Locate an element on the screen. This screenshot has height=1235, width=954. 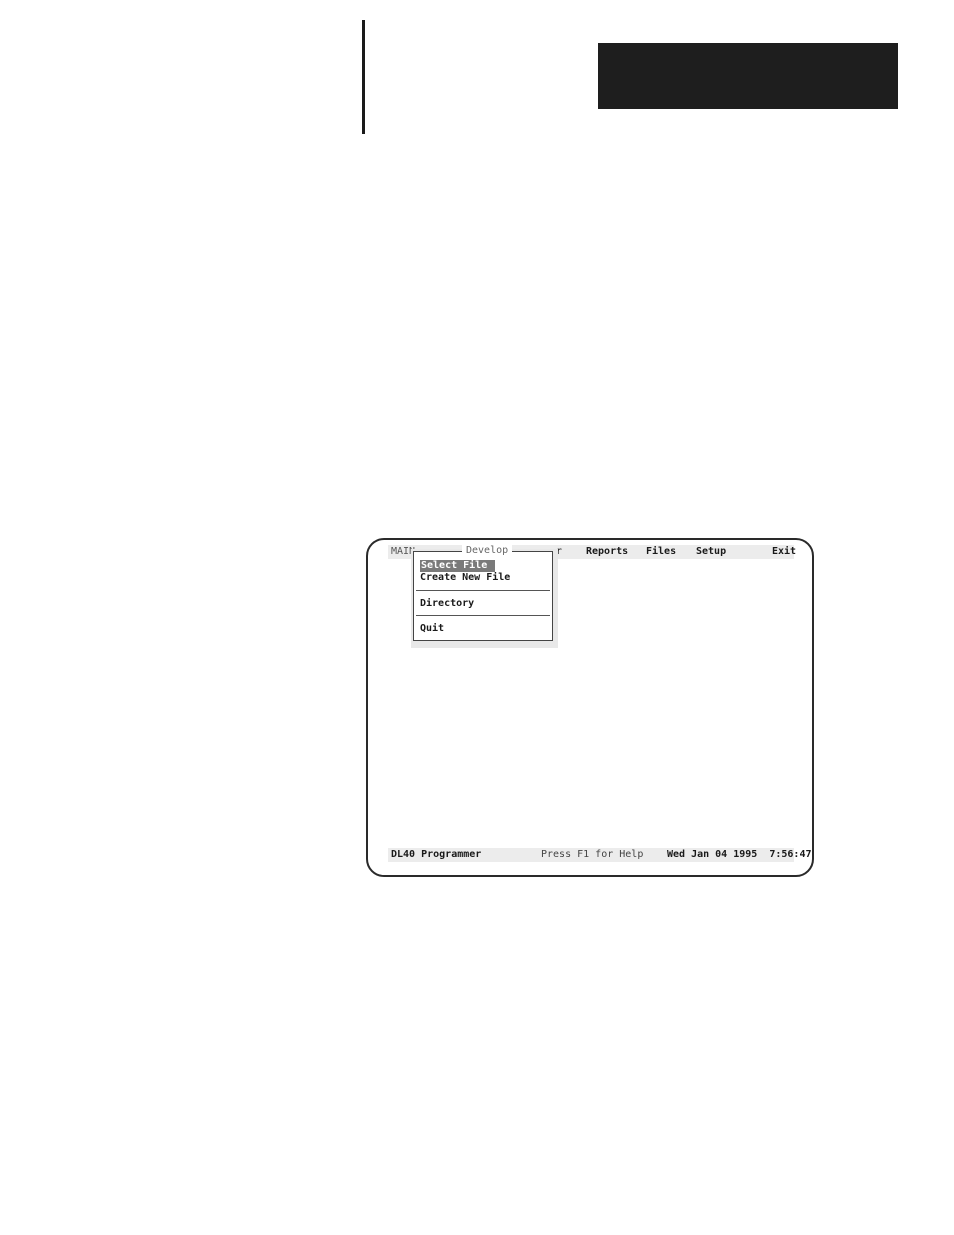
chapter-tab is located at coordinates (748, 76).